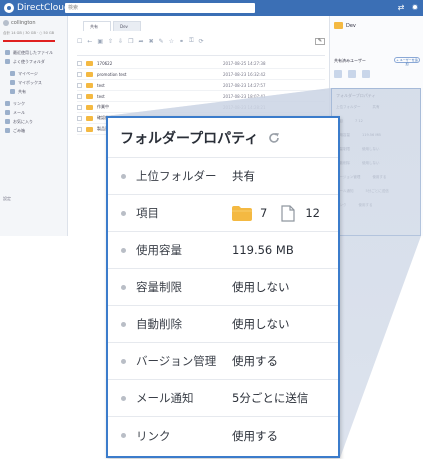 The height and width of the screenshot is (459, 423). I want to click on tab-dev: Dev, so click(127, 26).